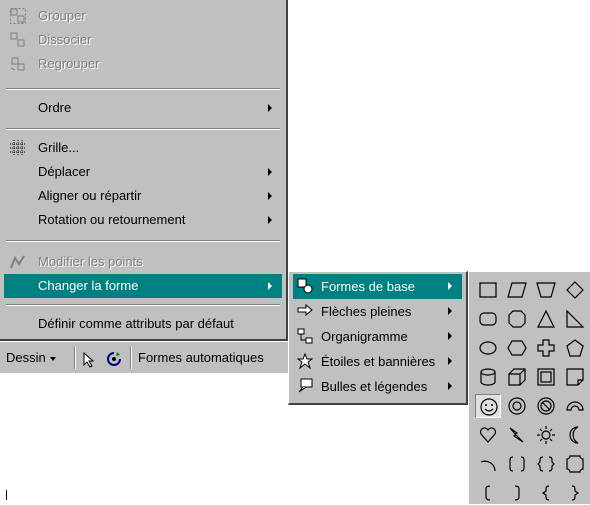 Image resolution: width=590 pixels, height=505 pixels. I want to click on can-icon, so click(488, 377).